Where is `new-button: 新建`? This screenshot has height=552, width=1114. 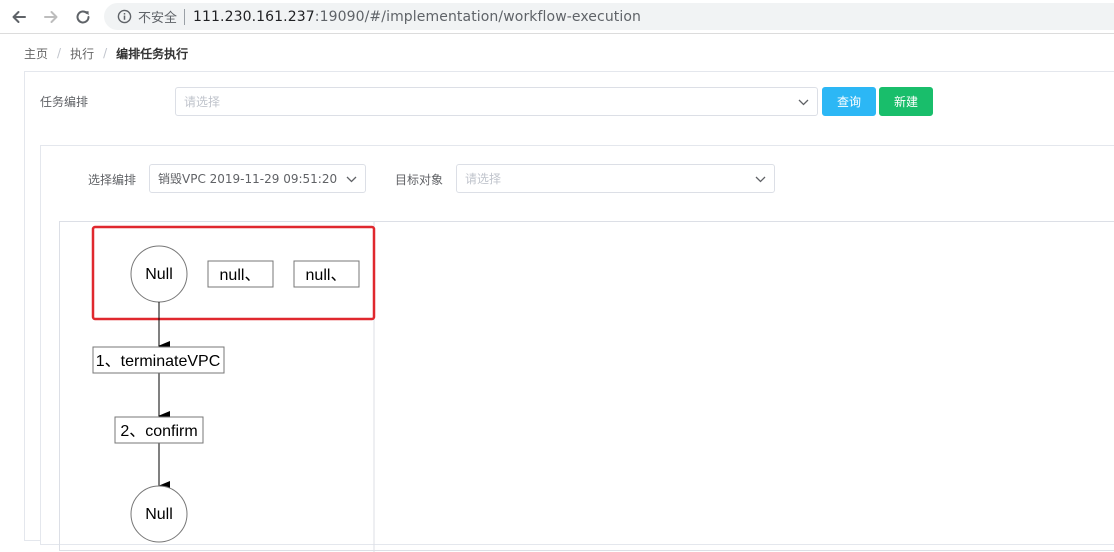
new-button: 新建 is located at coordinates (906, 101).